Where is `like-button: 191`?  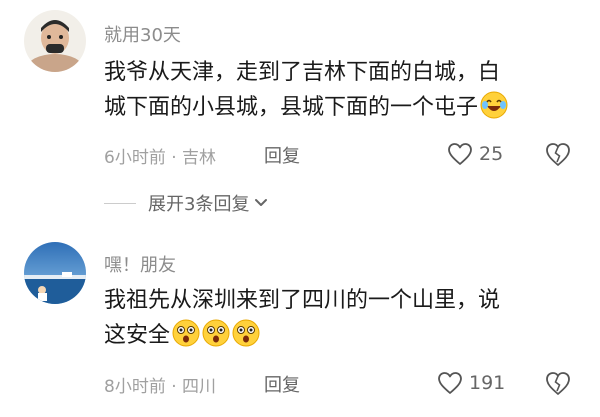
like-button: 191 is located at coordinates (471, 383).